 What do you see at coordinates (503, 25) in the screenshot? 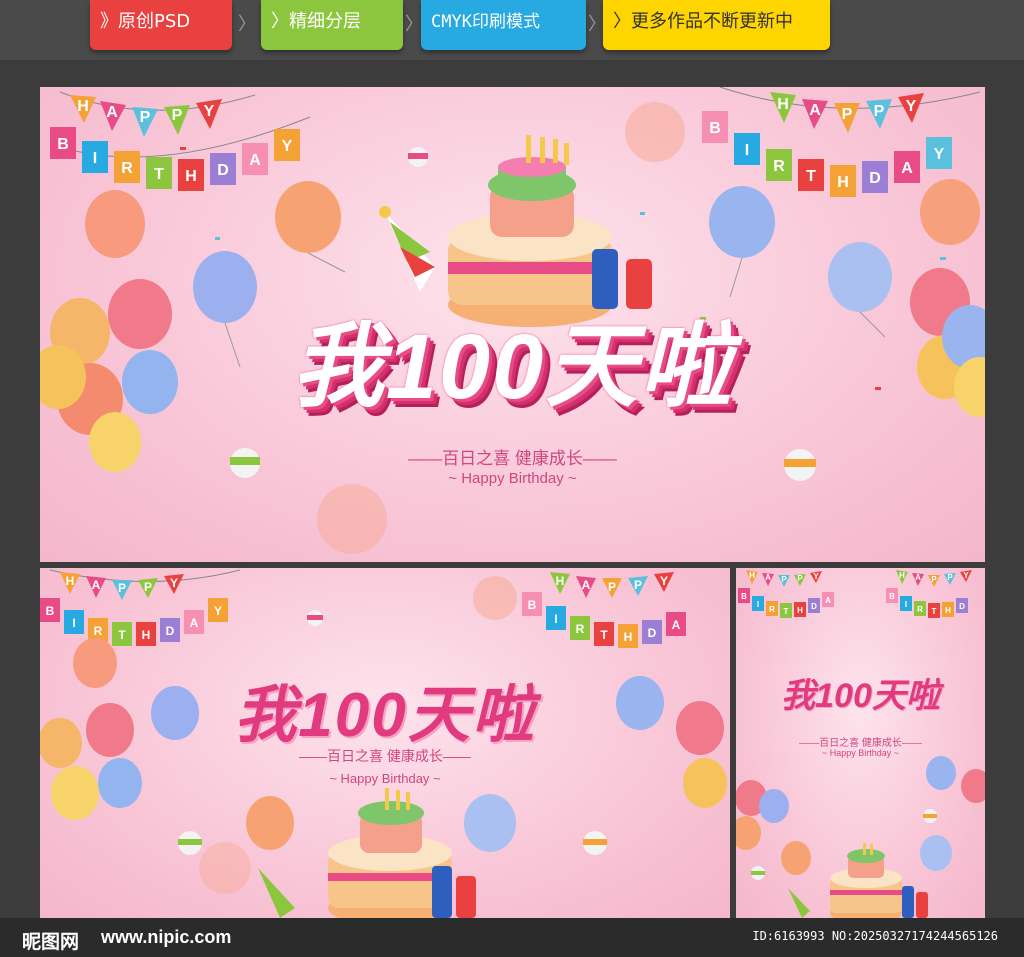
I see `tag-cmyk-mode: CMYK印刷模式` at bounding box center [503, 25].